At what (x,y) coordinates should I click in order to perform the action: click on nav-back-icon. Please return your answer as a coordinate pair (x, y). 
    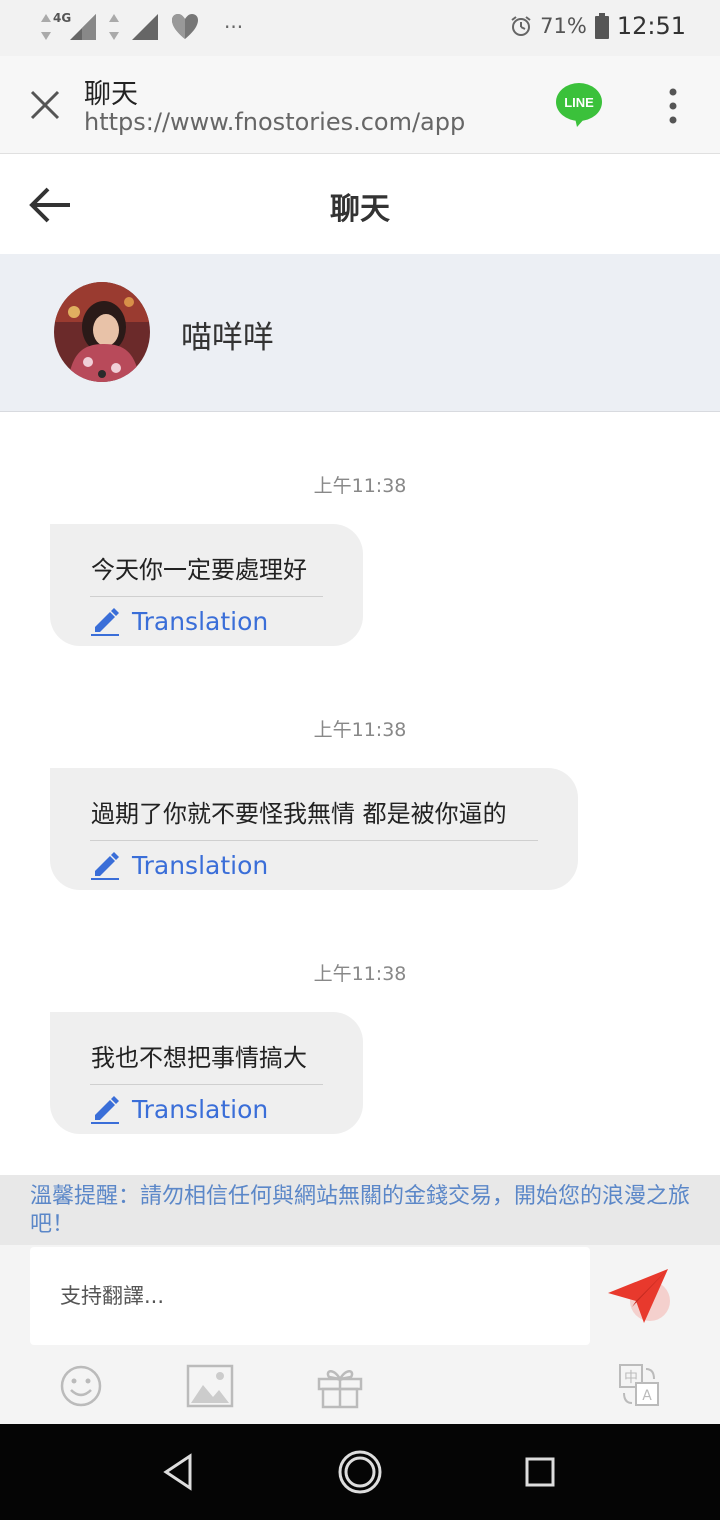
    Looking at the image, I should click on (180, 1472).